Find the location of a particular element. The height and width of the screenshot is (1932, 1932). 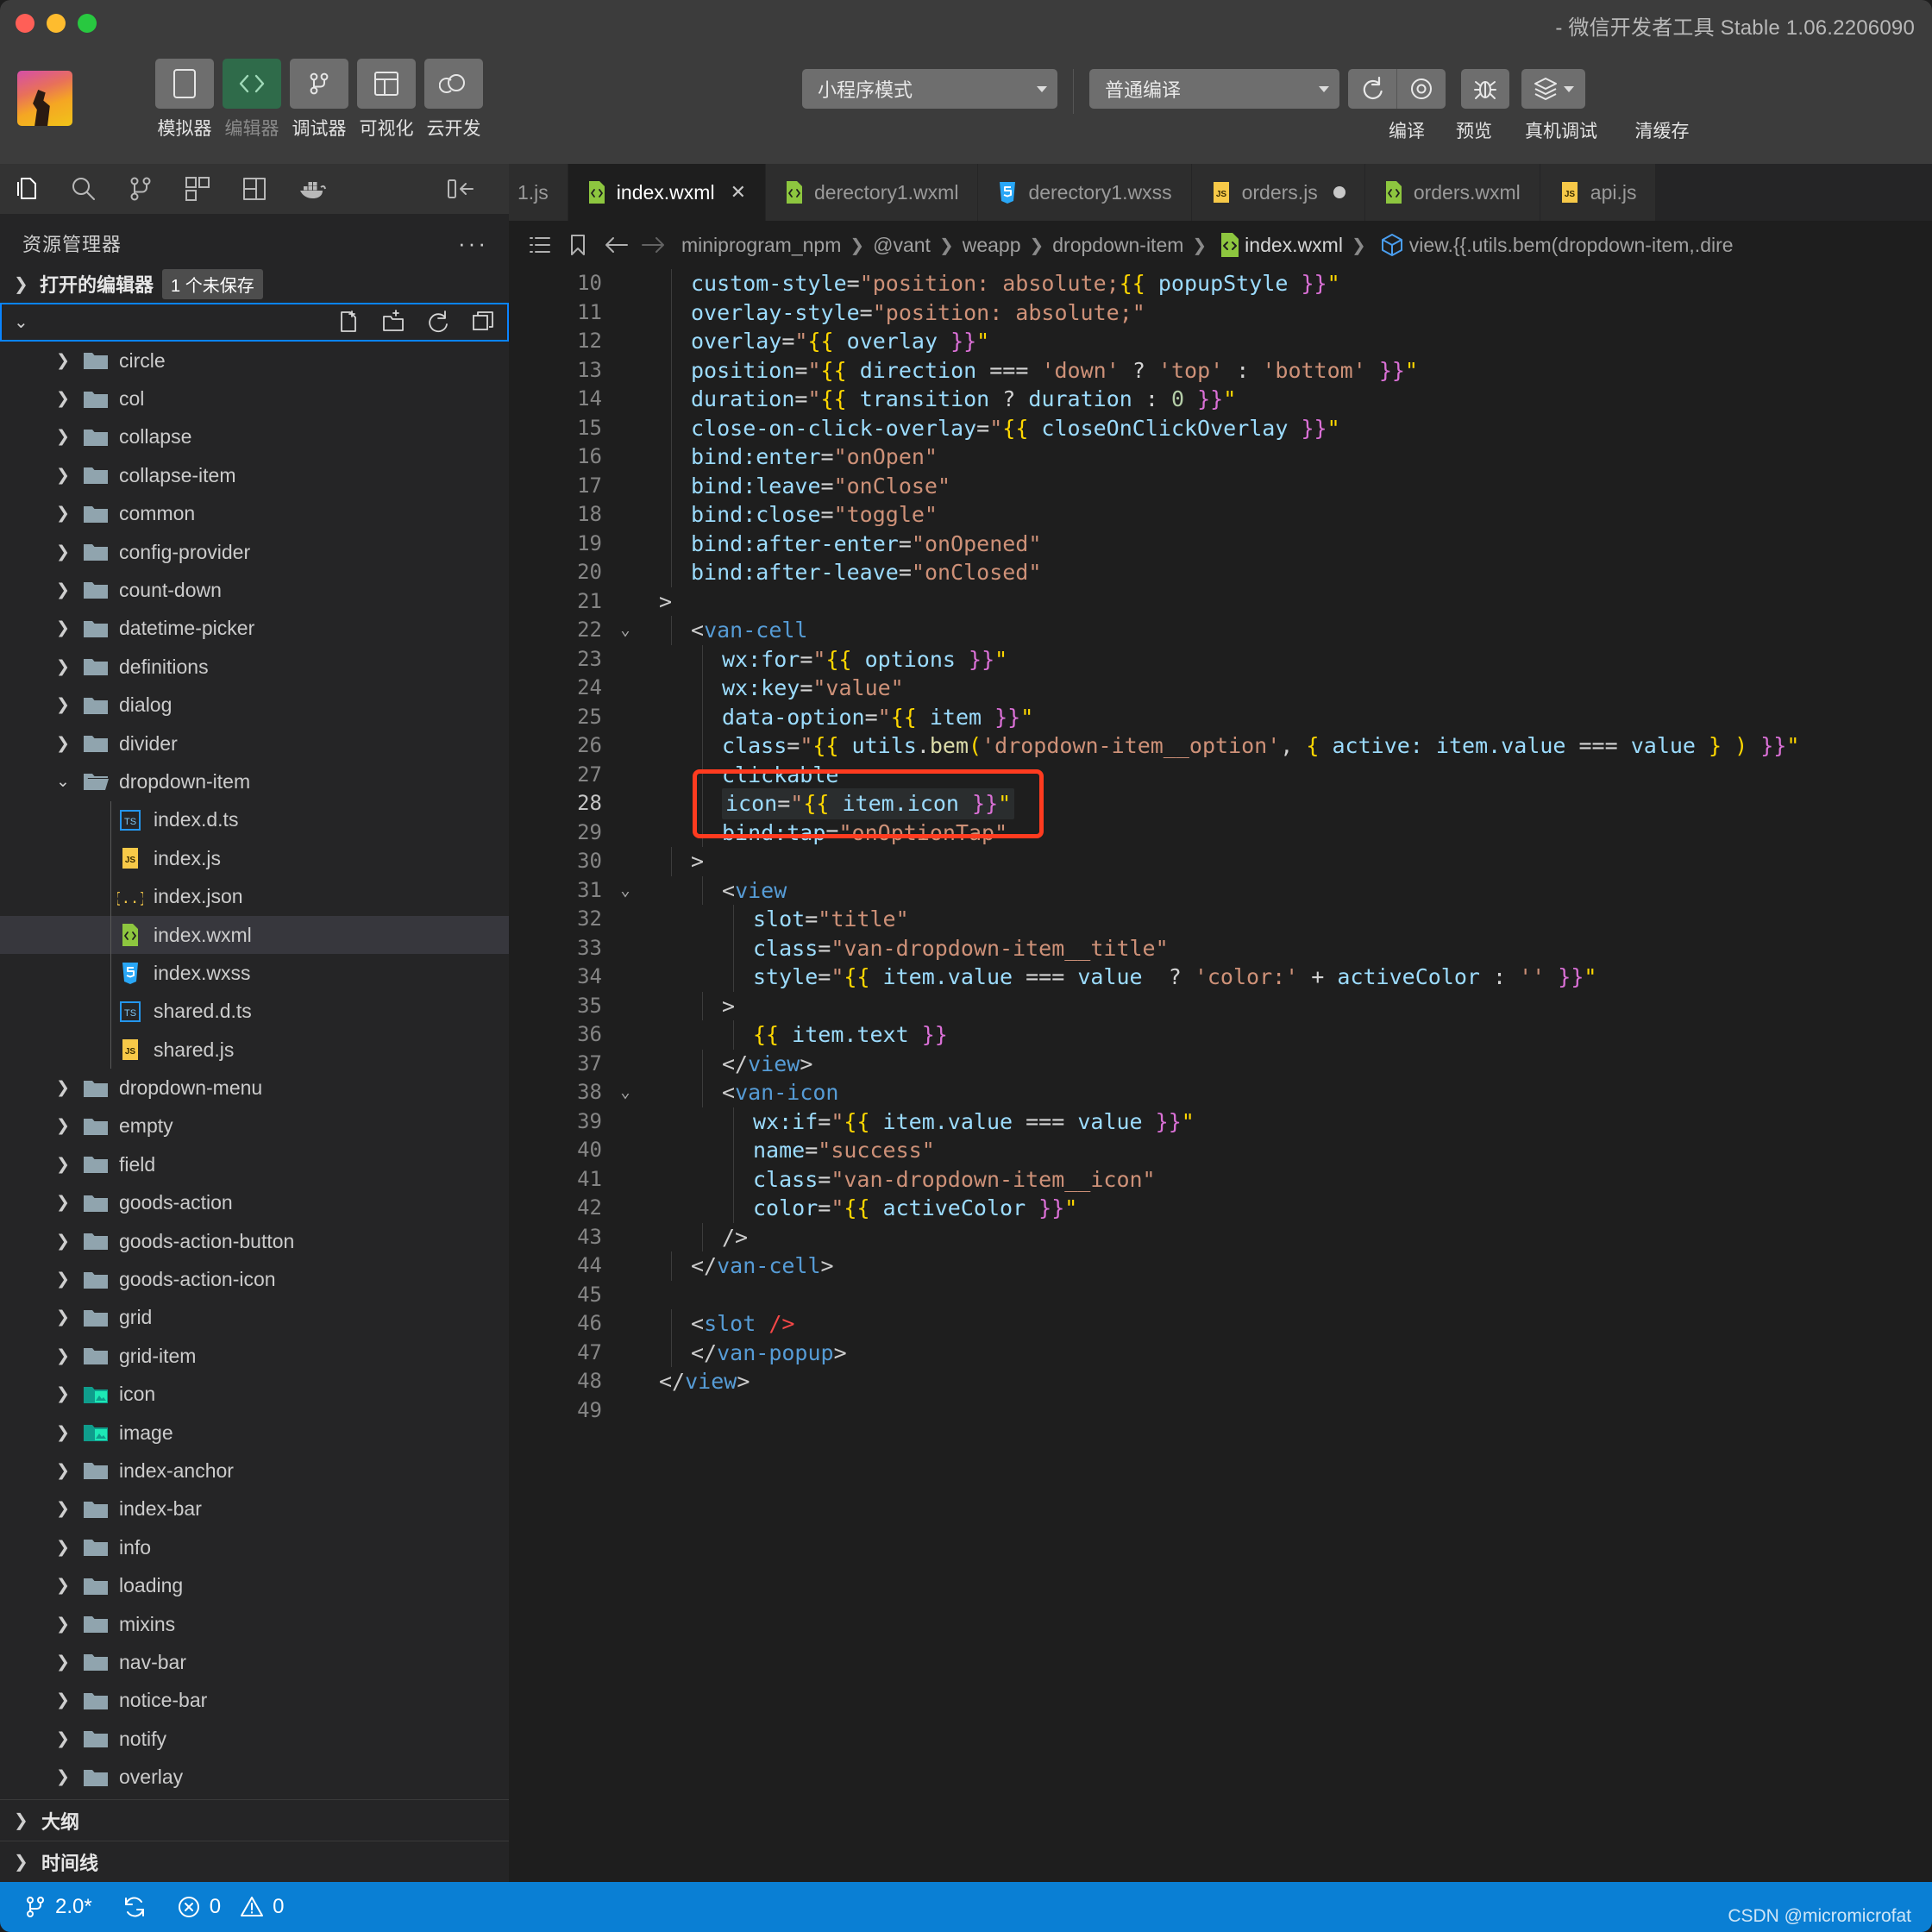

tree-item: ❯ icon is located at coordinates (254, 1395).